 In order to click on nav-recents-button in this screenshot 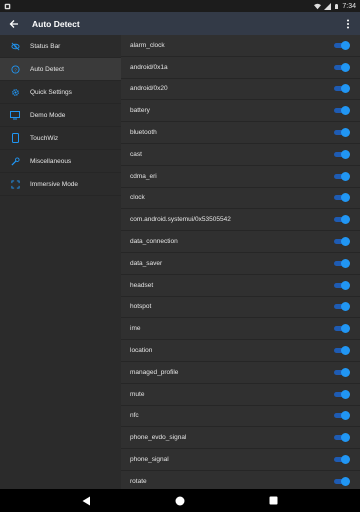, I will do `click(273, 500)`.